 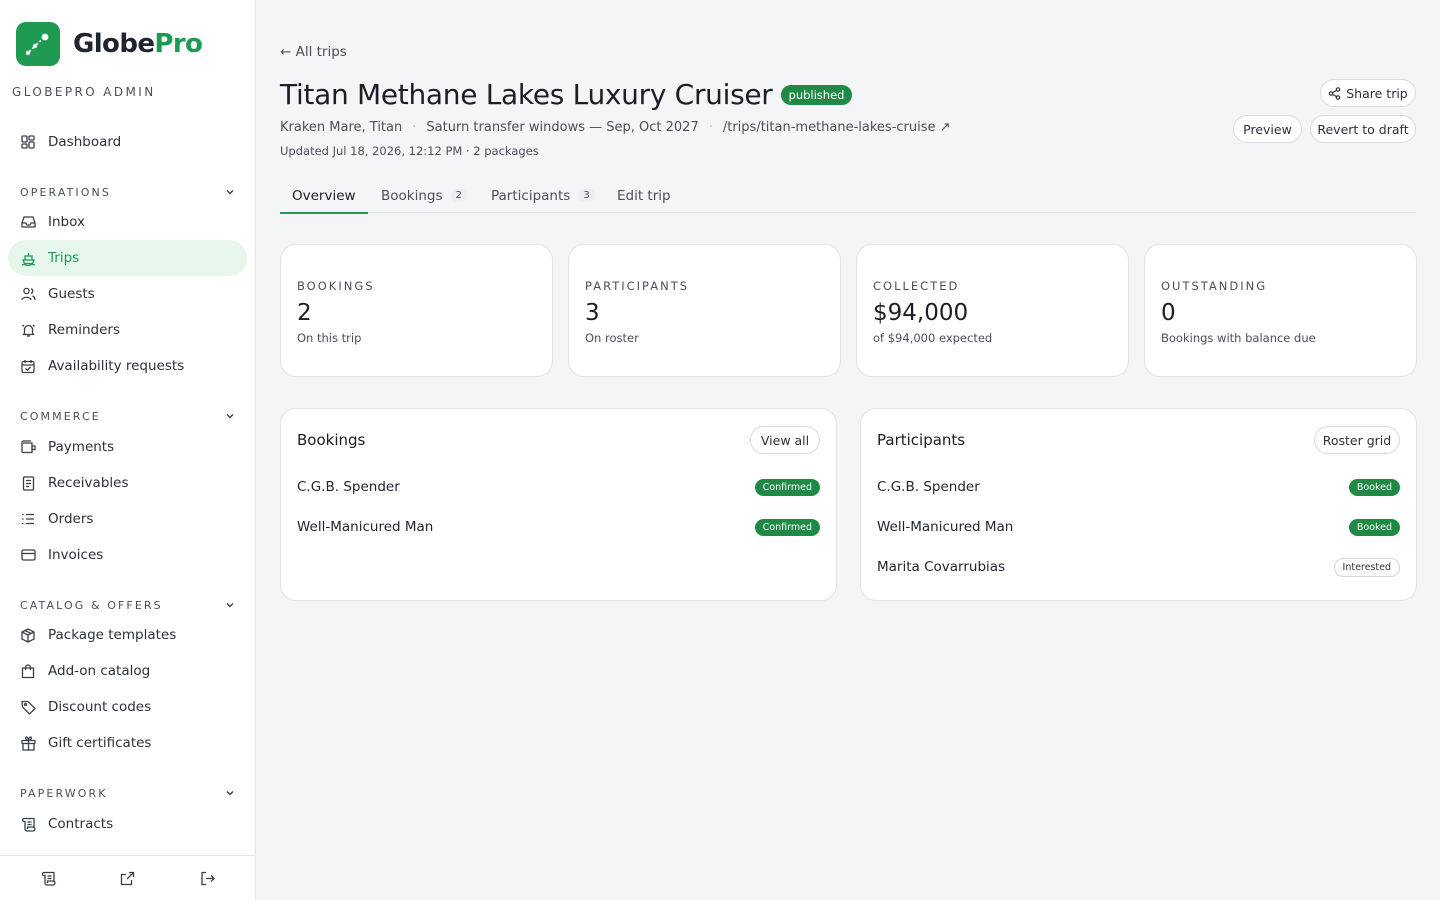 What do you see at coordinates (28, 366) in the screenshot?
I see `calendar-check-icon` at bounding box center [28, 366].